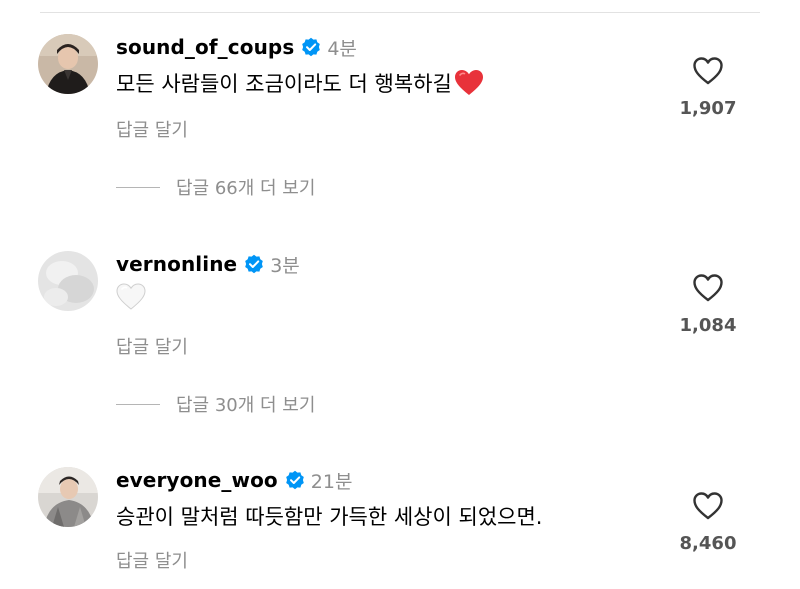 The image size is (800, 589). I want to click on comment-text: 모든 사람들이 조금이라도 더 행복하길, so click(300, 83).